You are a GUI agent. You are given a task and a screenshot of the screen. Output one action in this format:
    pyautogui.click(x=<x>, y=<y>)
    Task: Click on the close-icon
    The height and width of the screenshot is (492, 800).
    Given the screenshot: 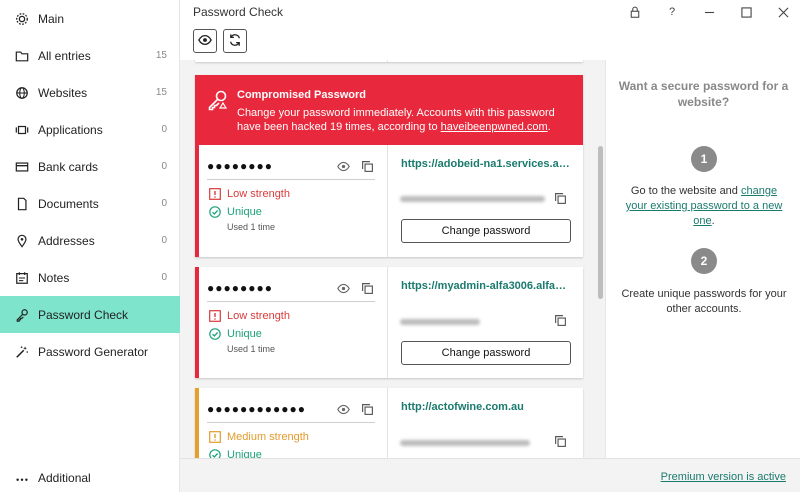 What is the action you would take?
    pyautogui.click(x=783, y=12)
    